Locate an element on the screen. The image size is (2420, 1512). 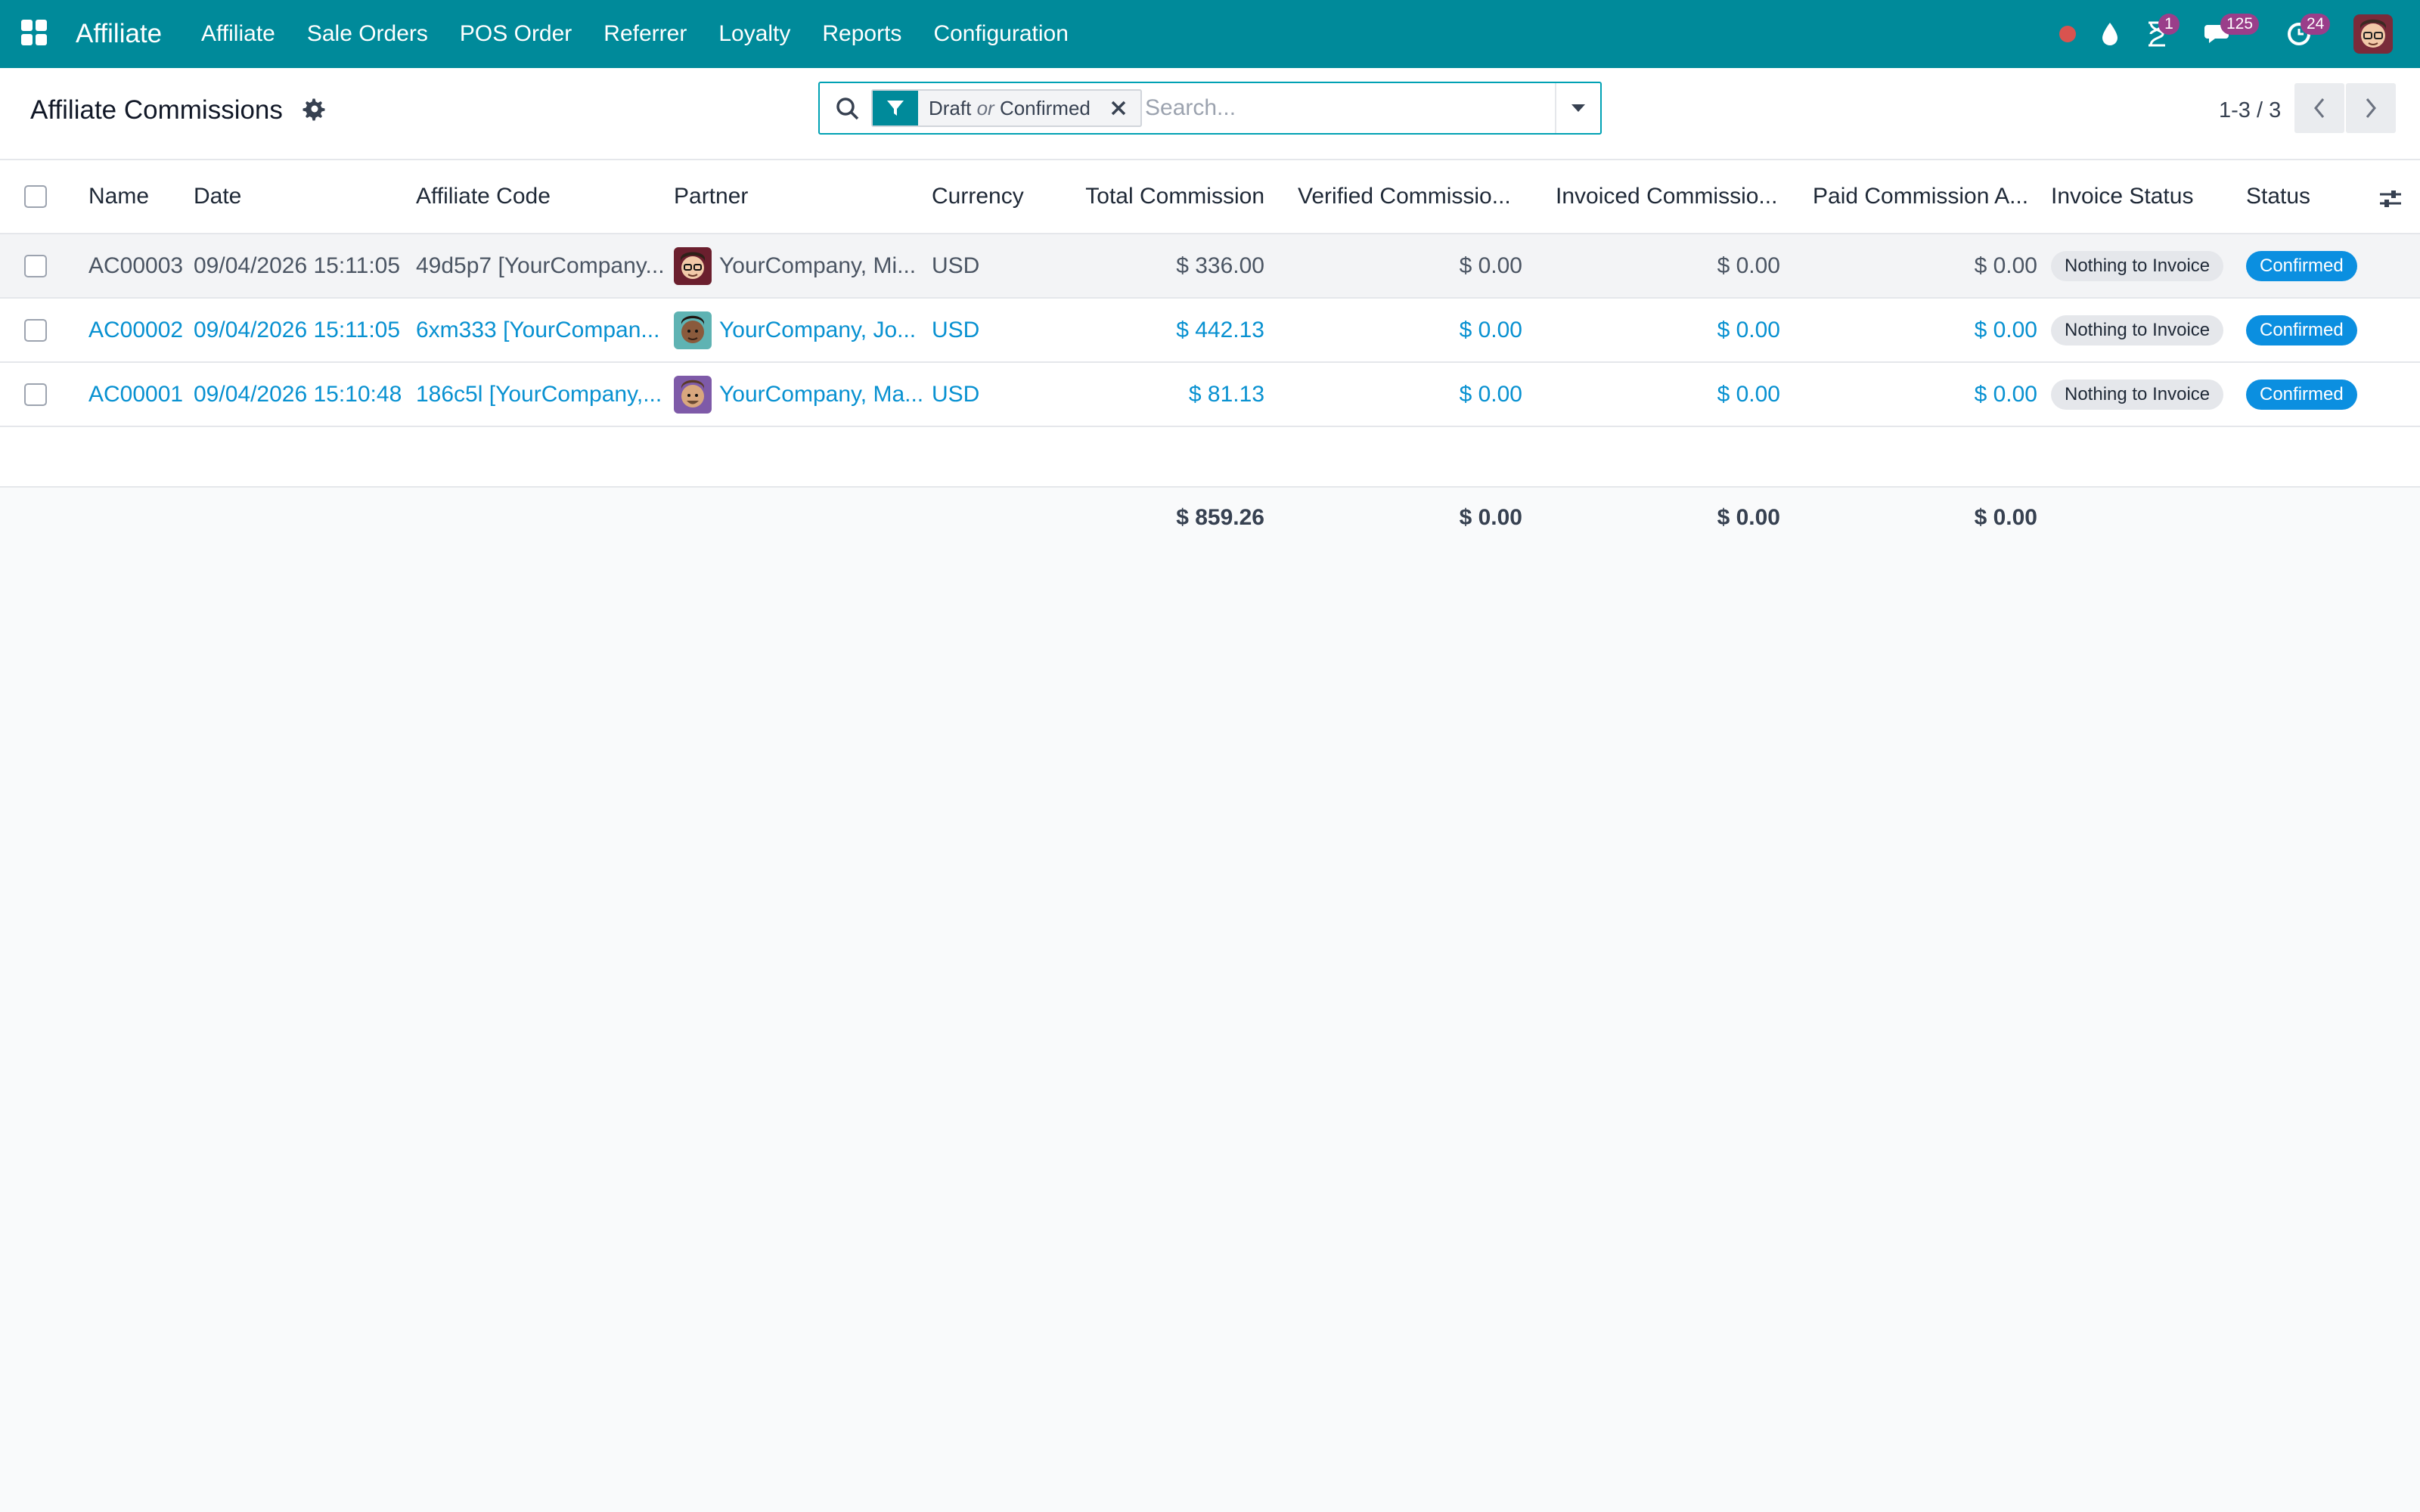
cell-name: AC00003 is located at coordinates (137, 265).